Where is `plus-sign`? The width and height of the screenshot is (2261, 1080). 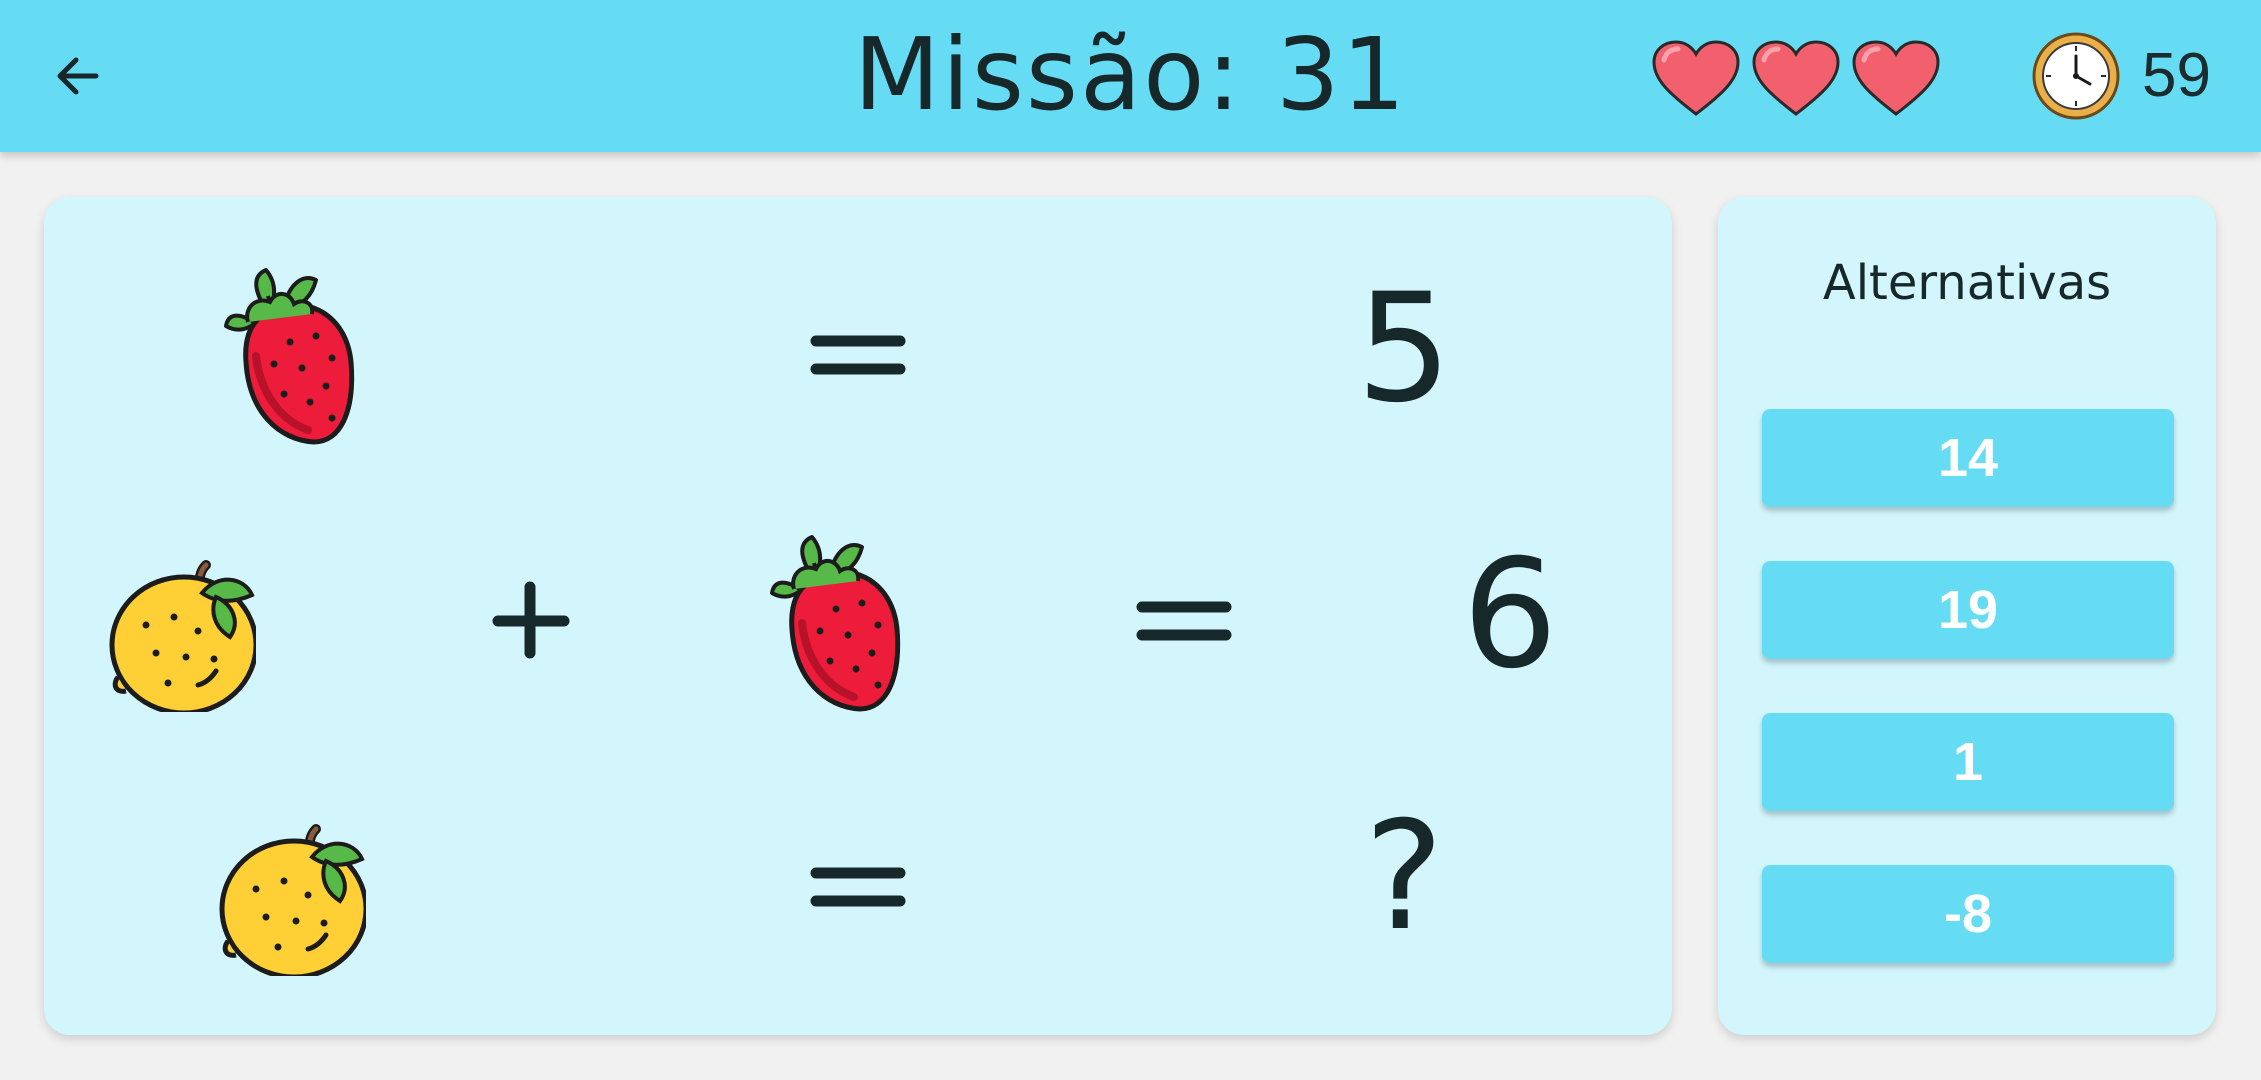
plus-sign is located at coordinates (531, 620).